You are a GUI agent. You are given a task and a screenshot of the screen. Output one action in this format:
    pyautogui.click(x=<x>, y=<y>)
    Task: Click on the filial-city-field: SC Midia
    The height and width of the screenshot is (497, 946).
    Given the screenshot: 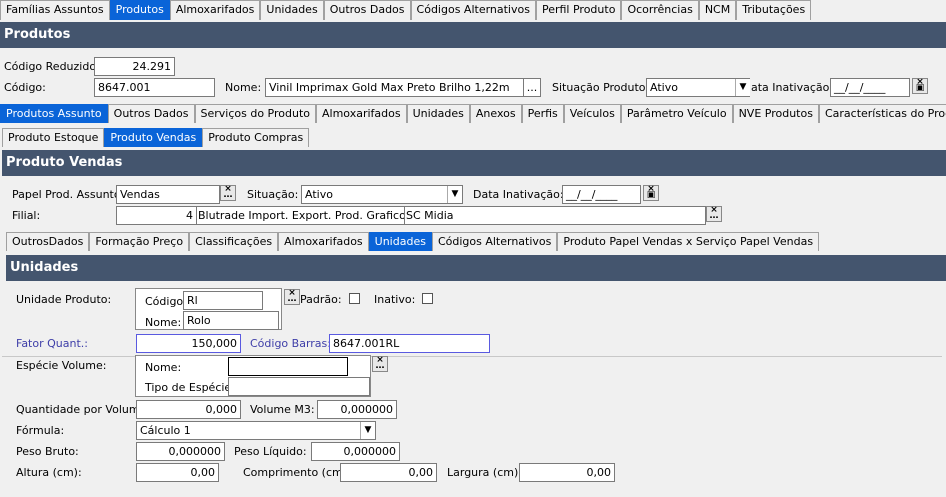 What is the action you would take?
    pyautogui.click(x=555, y=215)
    